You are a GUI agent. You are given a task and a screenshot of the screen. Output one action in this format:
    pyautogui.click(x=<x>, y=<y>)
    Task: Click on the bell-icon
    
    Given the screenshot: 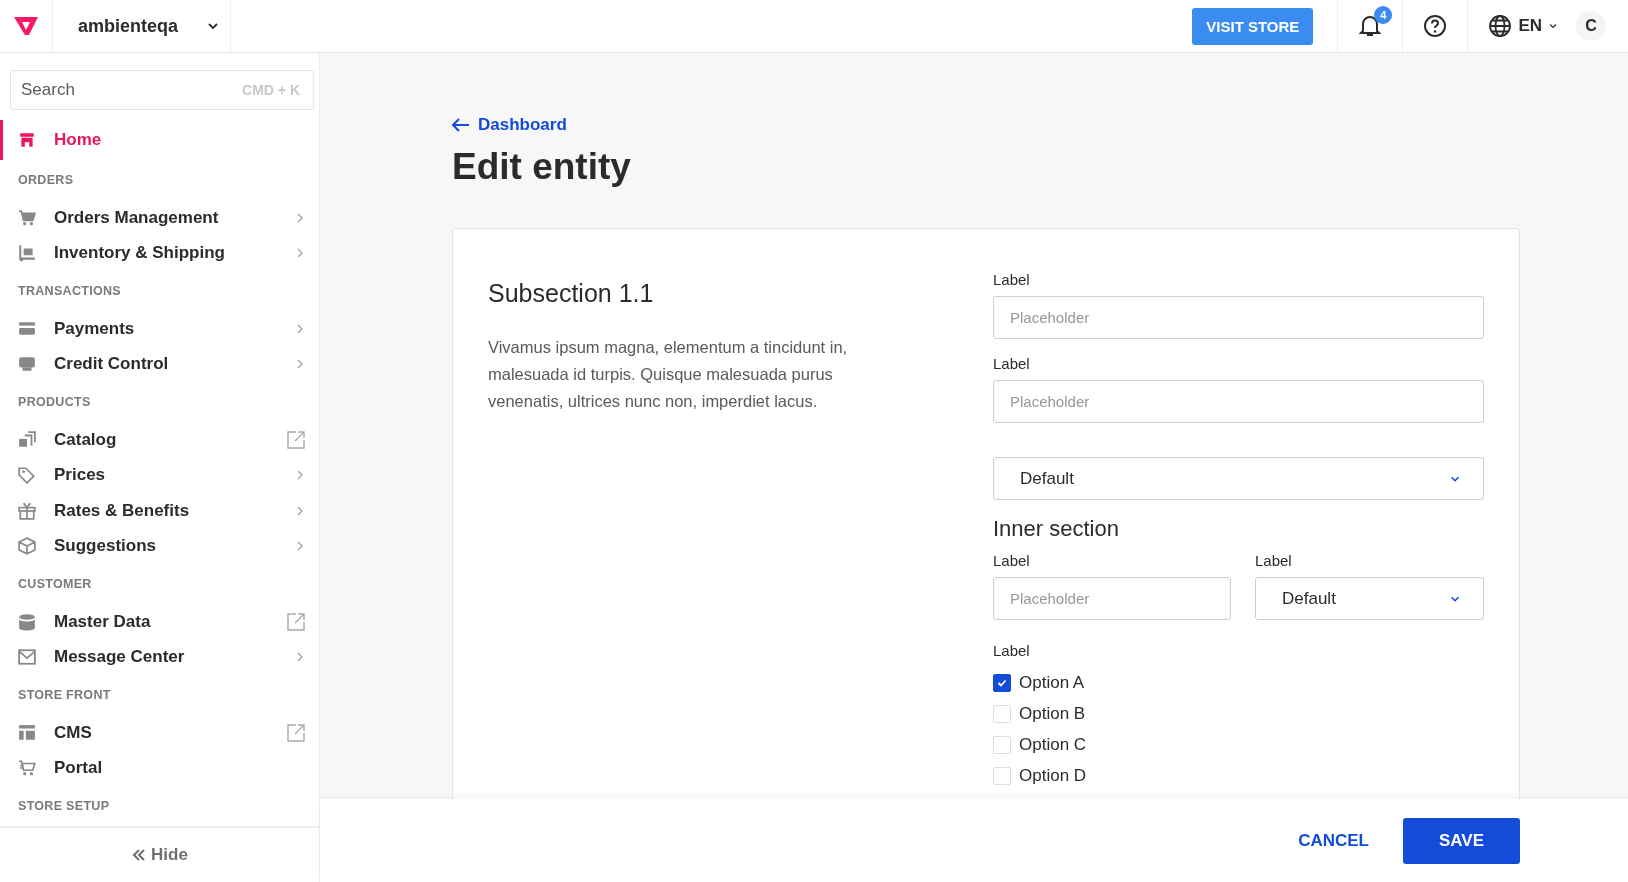 What is the action you would take?
    pyautogui.click(x=1370, y=26)
    